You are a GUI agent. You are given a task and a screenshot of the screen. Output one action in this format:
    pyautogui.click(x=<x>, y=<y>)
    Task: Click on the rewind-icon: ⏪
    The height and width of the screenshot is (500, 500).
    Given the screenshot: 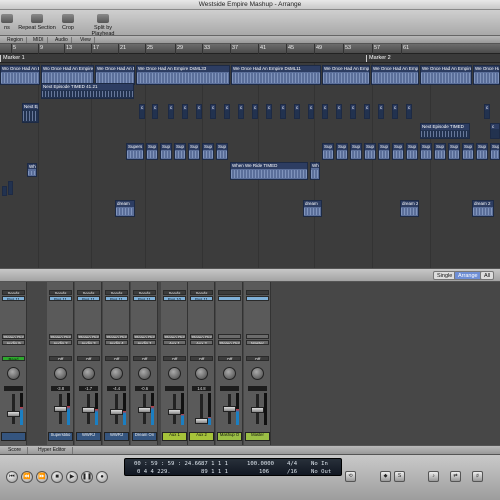 What is the action you would take?
    pyautogui.click(x=27, y=477)
    